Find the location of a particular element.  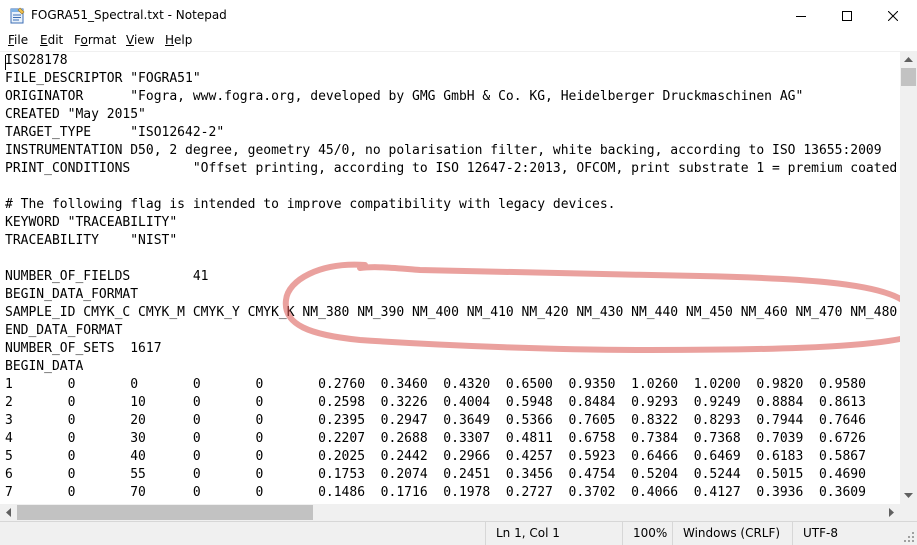

minimize-icon is located at coordinates (801, 16).